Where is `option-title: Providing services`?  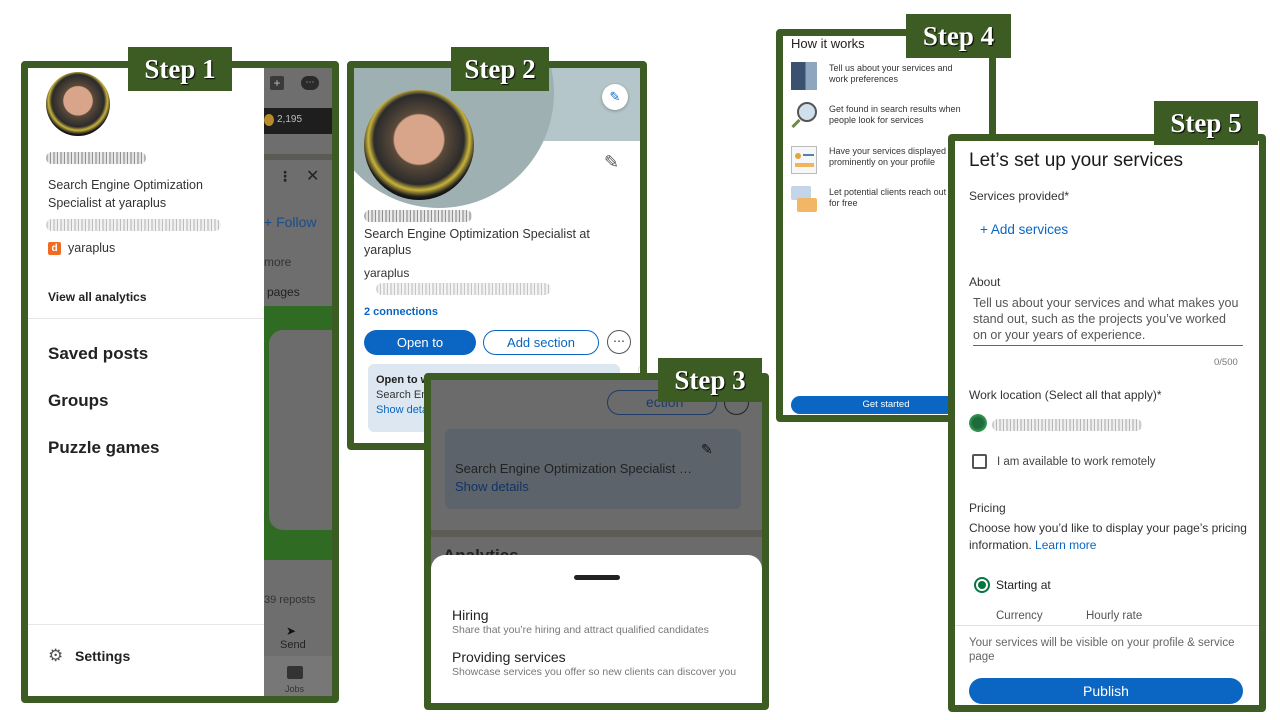
option-title: Providing services is located at coordinates (509, 657).